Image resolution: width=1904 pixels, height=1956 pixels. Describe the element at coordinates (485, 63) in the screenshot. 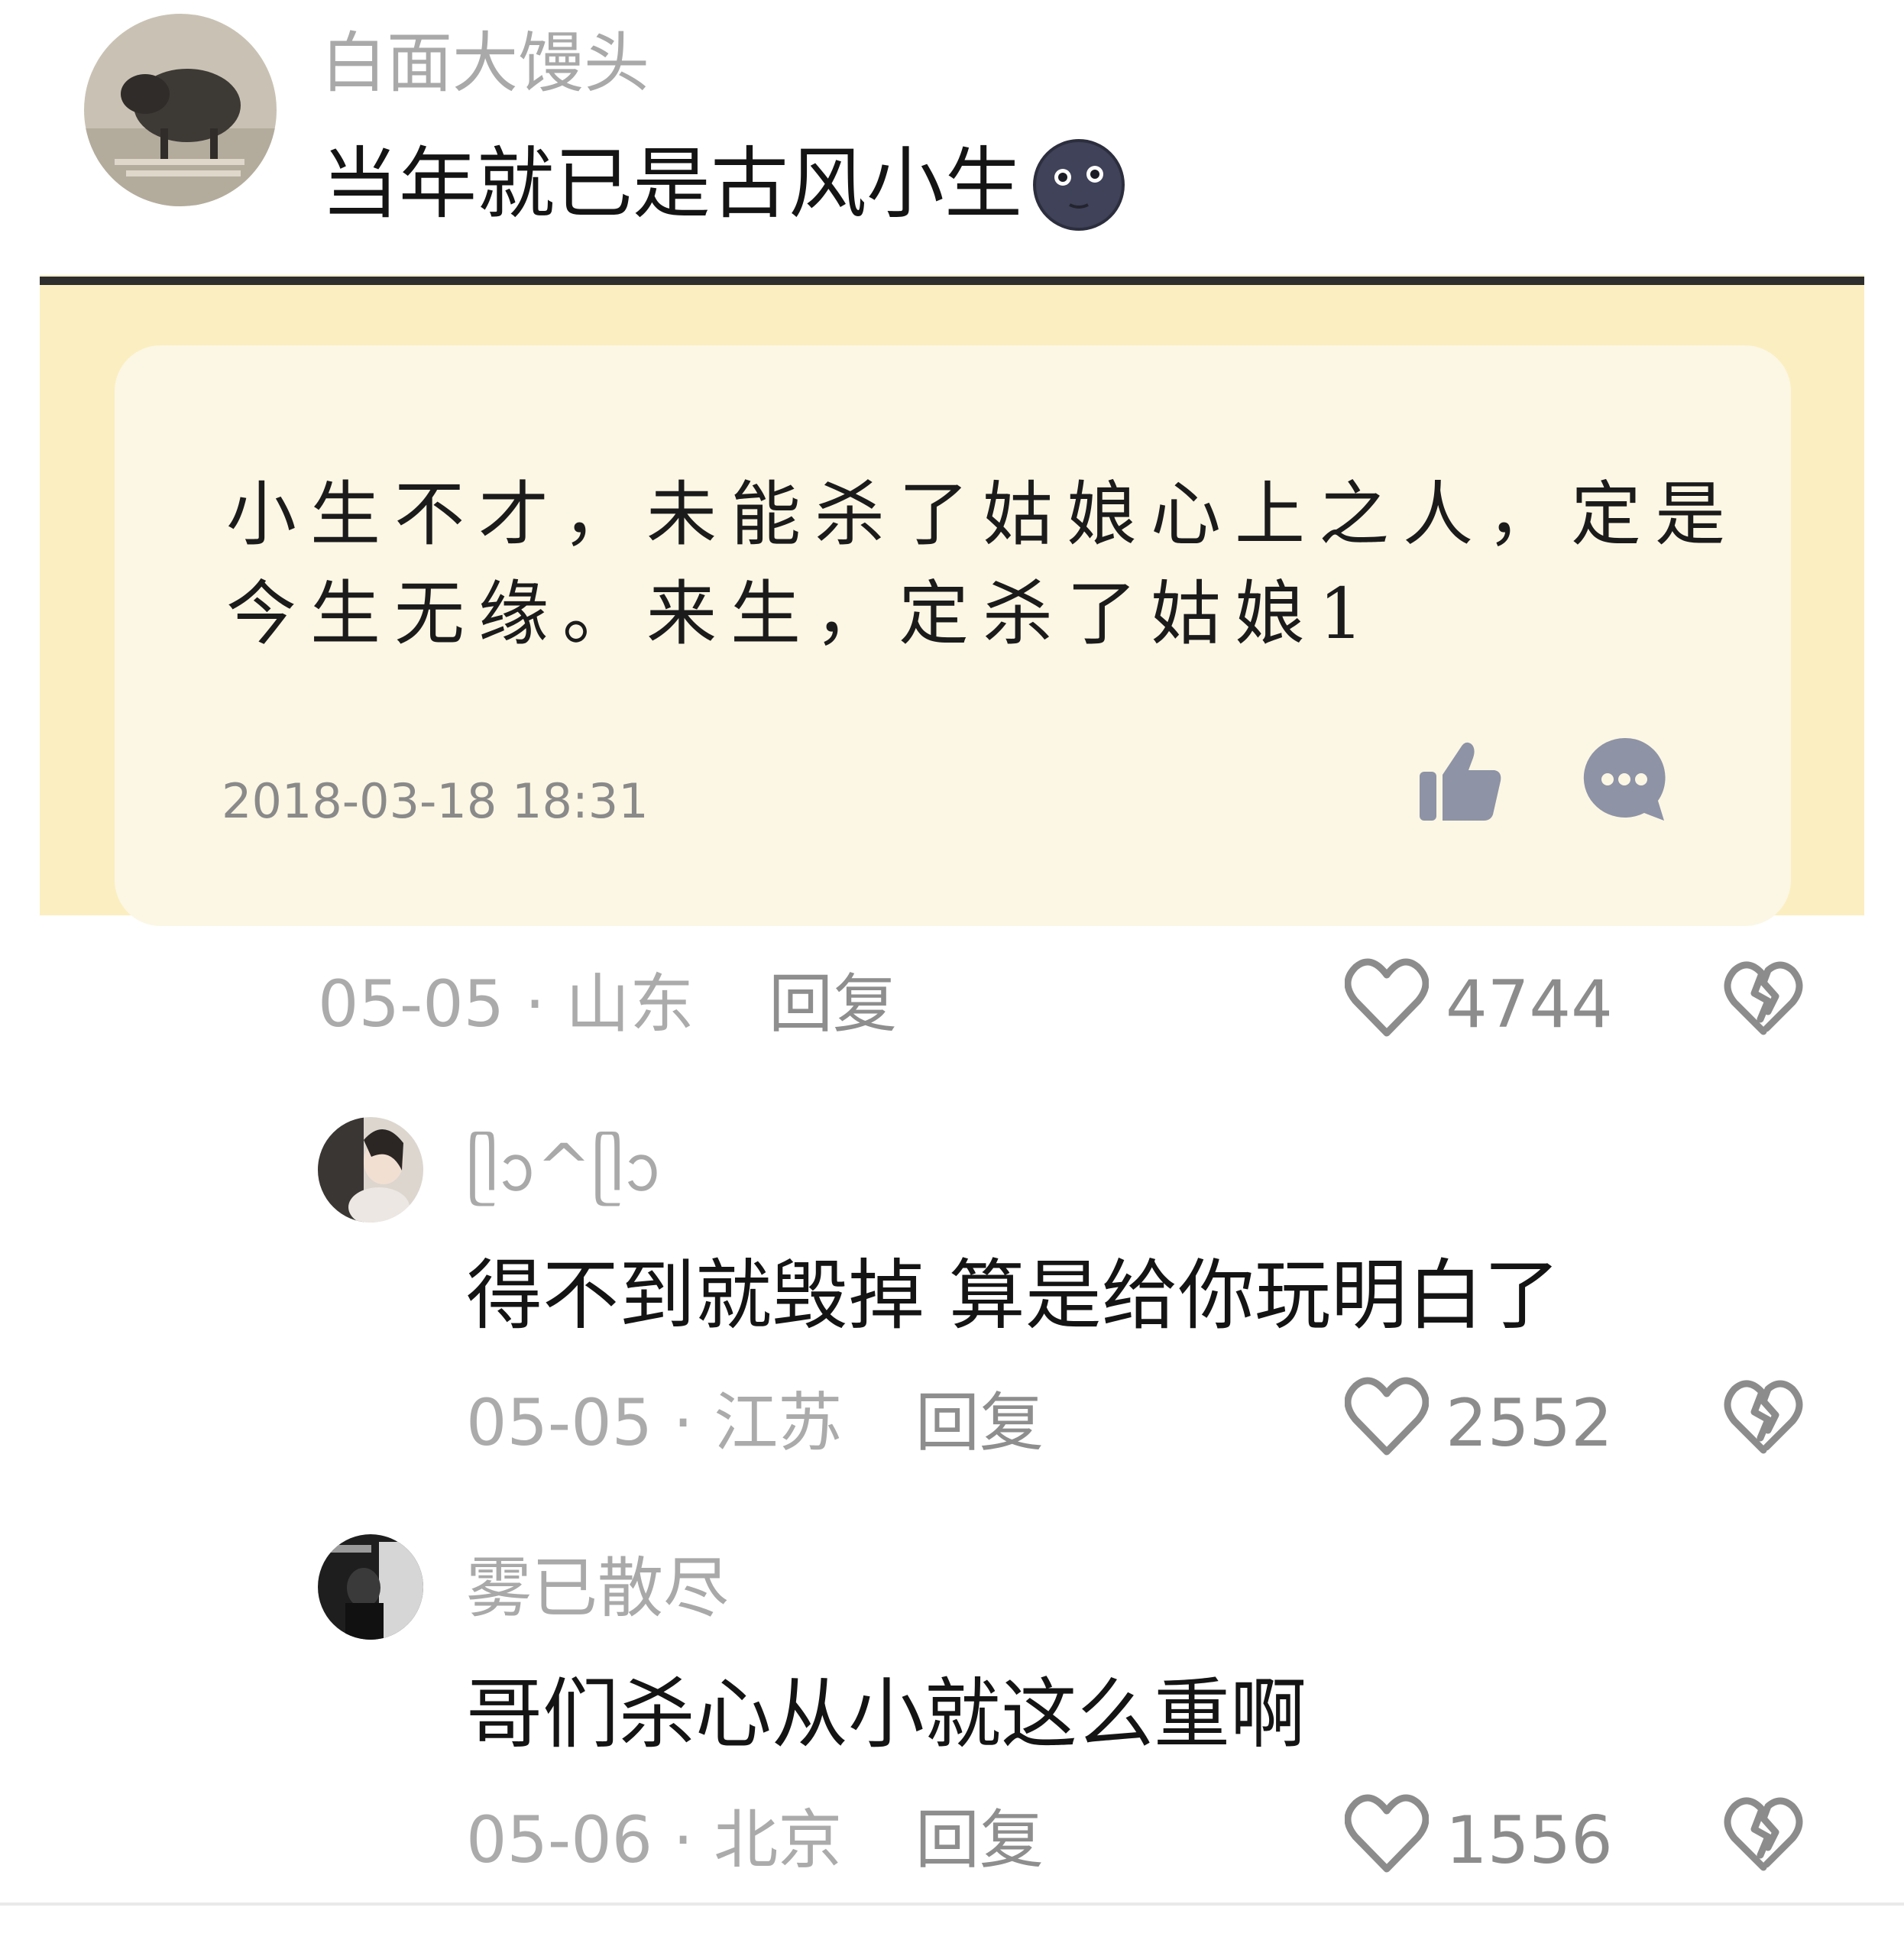

I see `username: 白面大馒头` at that location.